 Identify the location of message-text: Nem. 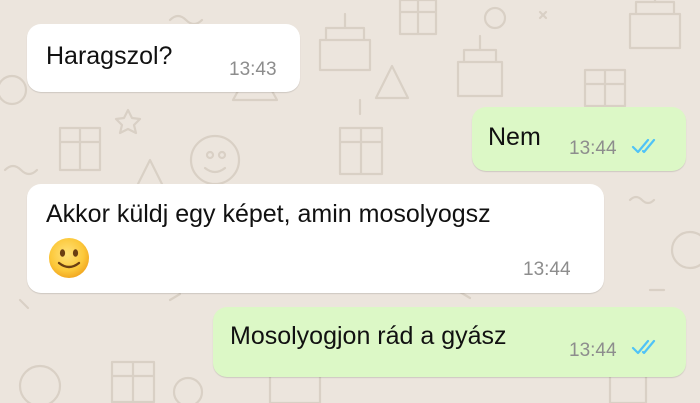
(514, 137).